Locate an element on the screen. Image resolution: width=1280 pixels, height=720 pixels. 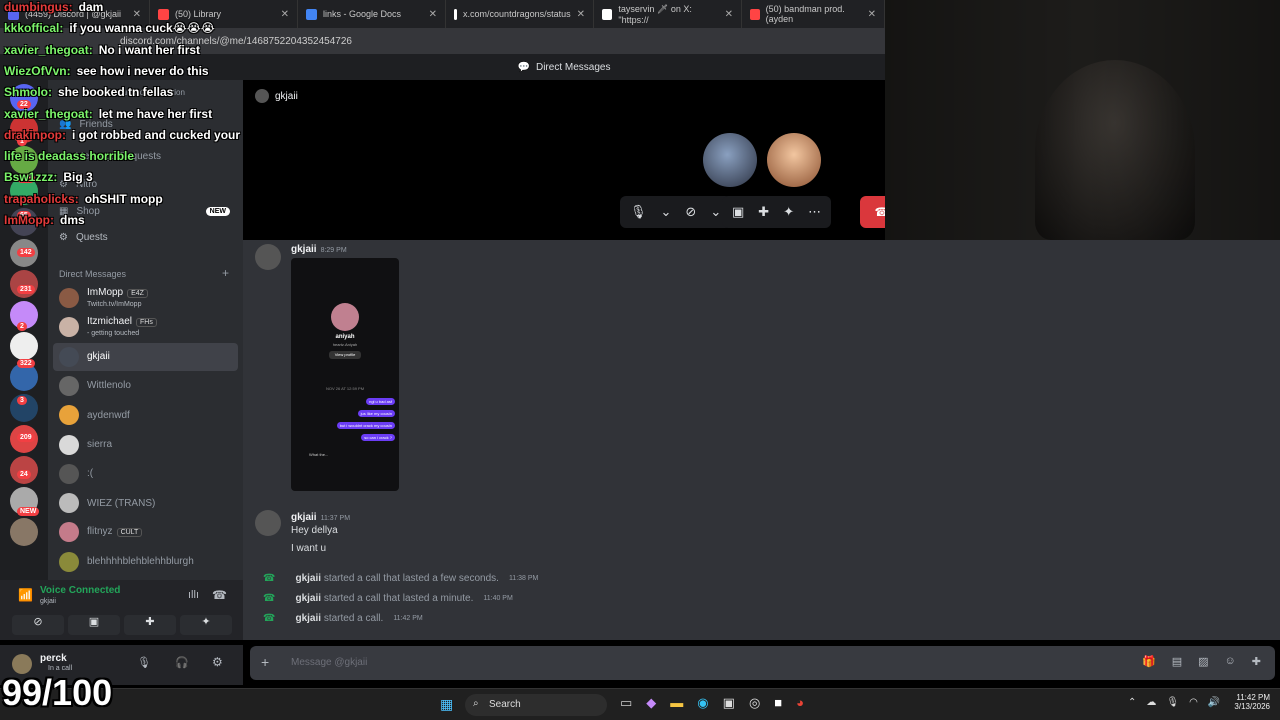
browser-tab: tayservin 🗡 on X: "https://✕ is located at coordinates (668, 14).